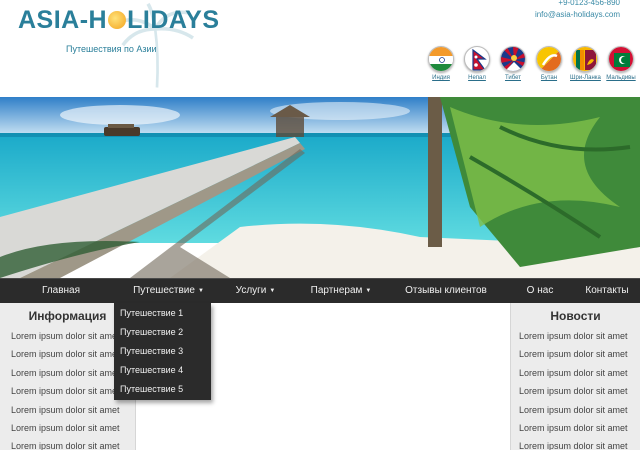 This screenshot has width=640, height=450. What do you see at coordinates (477, 78) in the screenshot?
I see `country-label: Непал` at bounding box center [477, 78].